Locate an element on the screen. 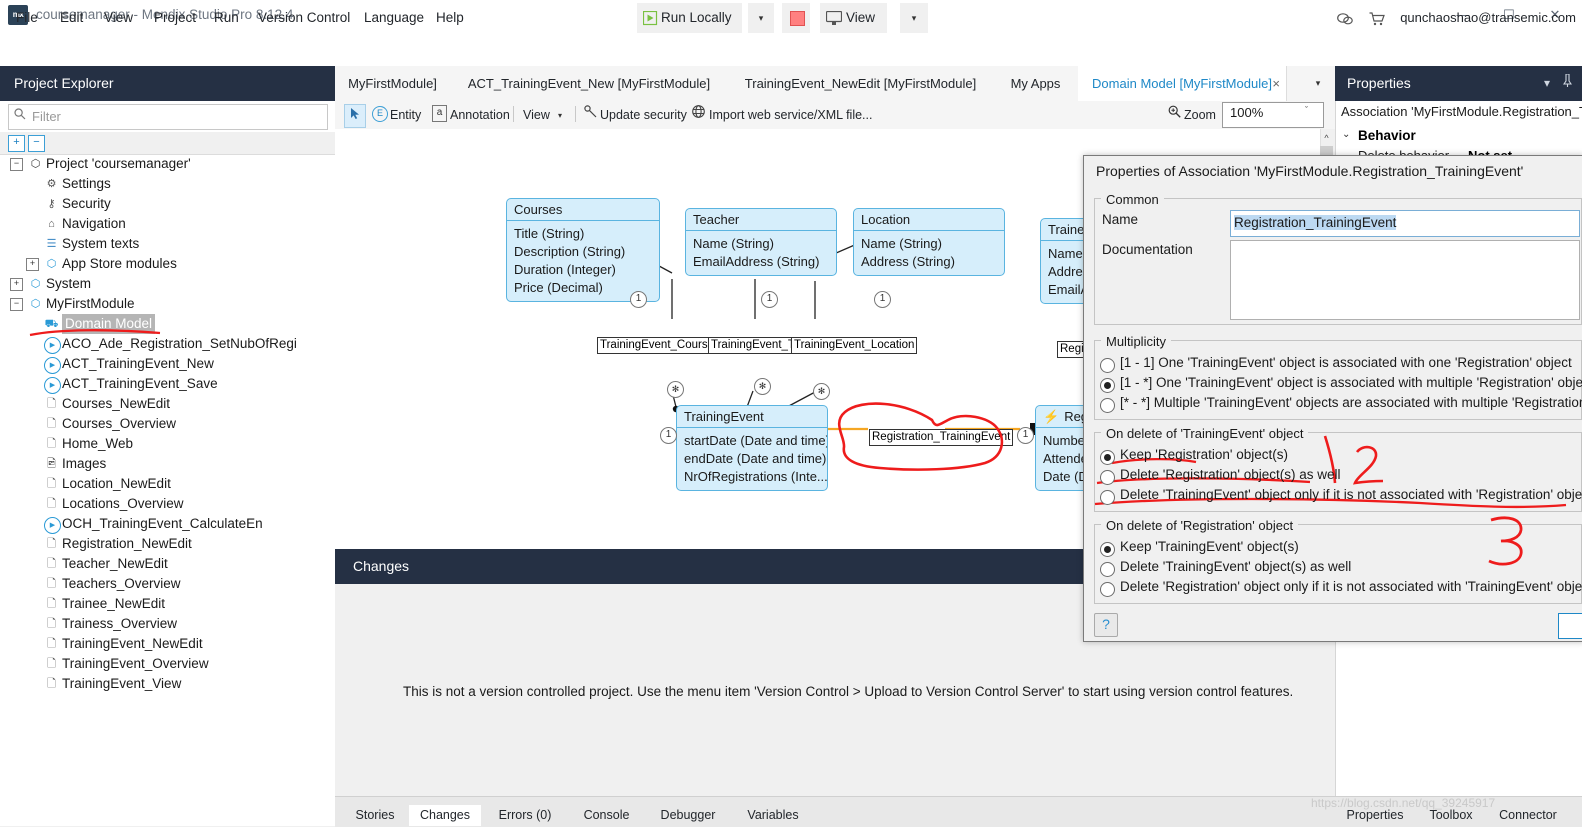  bottom-tab-debugger: Debugger is located at coordinates (688, 815).